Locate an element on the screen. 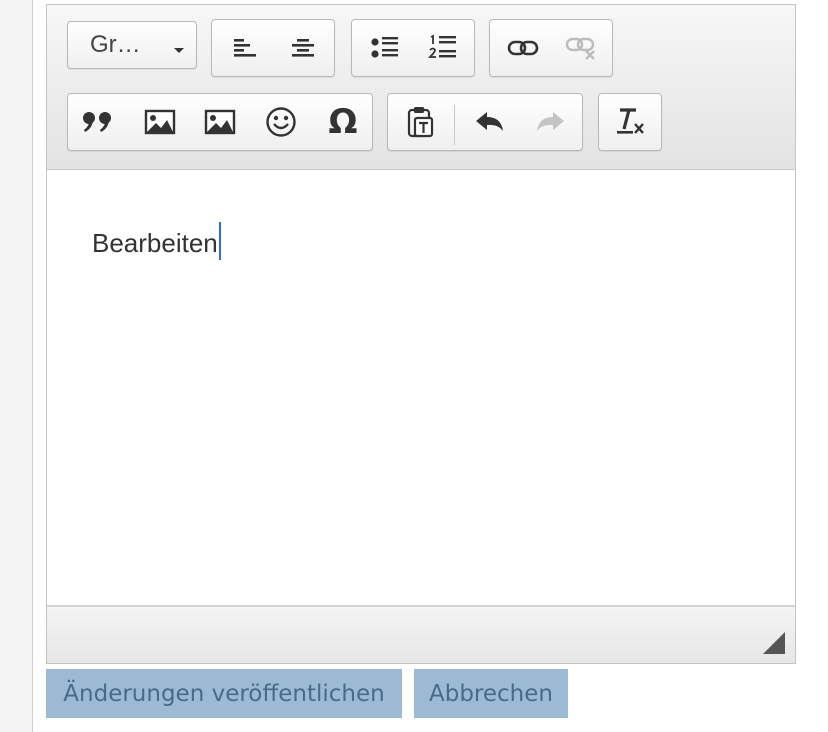 This screenshot has height=732, width=828. special-character-button: Ω is located at coordinates (343, 122).